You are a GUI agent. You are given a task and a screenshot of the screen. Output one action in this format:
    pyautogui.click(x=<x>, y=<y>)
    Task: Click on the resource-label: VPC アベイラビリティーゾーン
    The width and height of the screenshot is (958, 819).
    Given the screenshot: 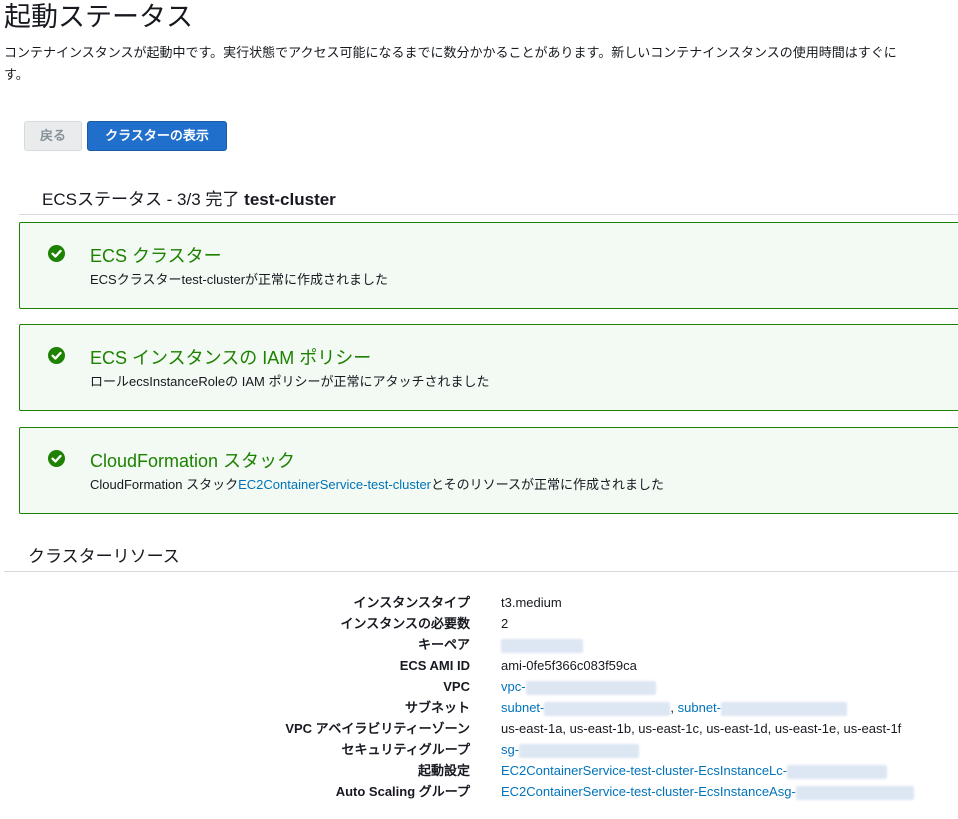 What is the action you would take?
    pyautogui.click(x=377, y=728)
    